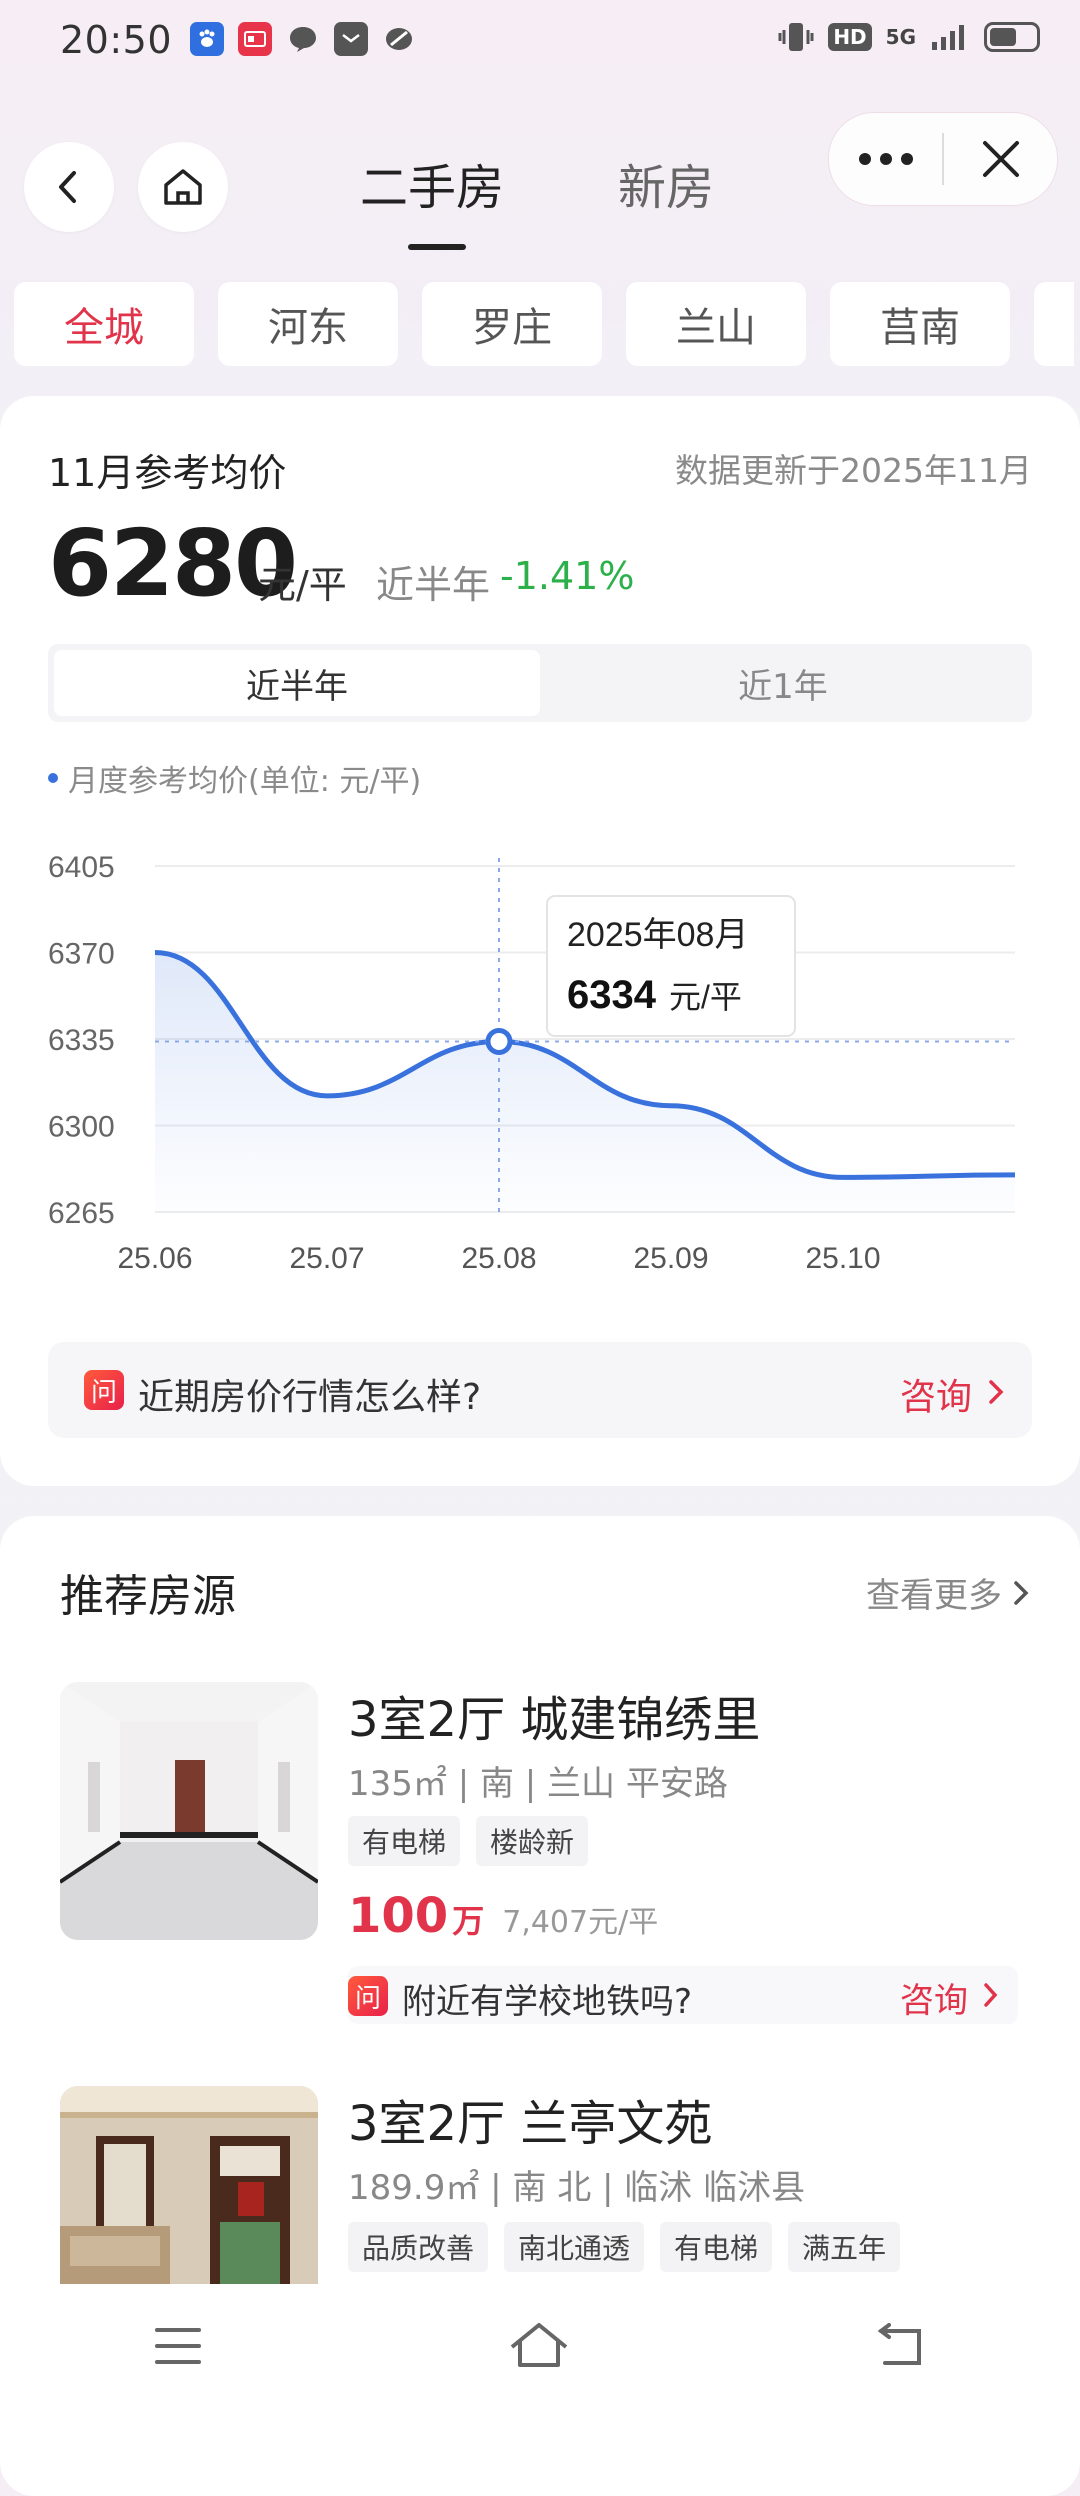 This screenshot has width=1080, height=2496. What do you see at coordinates (167, 473) in the screenshot?
I see `price-title: 11月参考均价` at bounding box center [167, 473].